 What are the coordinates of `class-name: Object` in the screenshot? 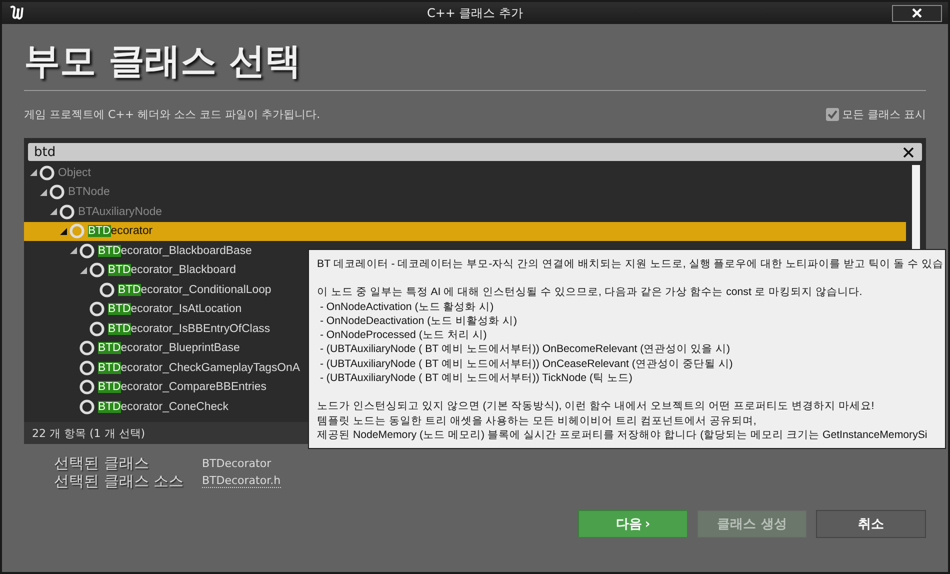 It's located at (74, 172).